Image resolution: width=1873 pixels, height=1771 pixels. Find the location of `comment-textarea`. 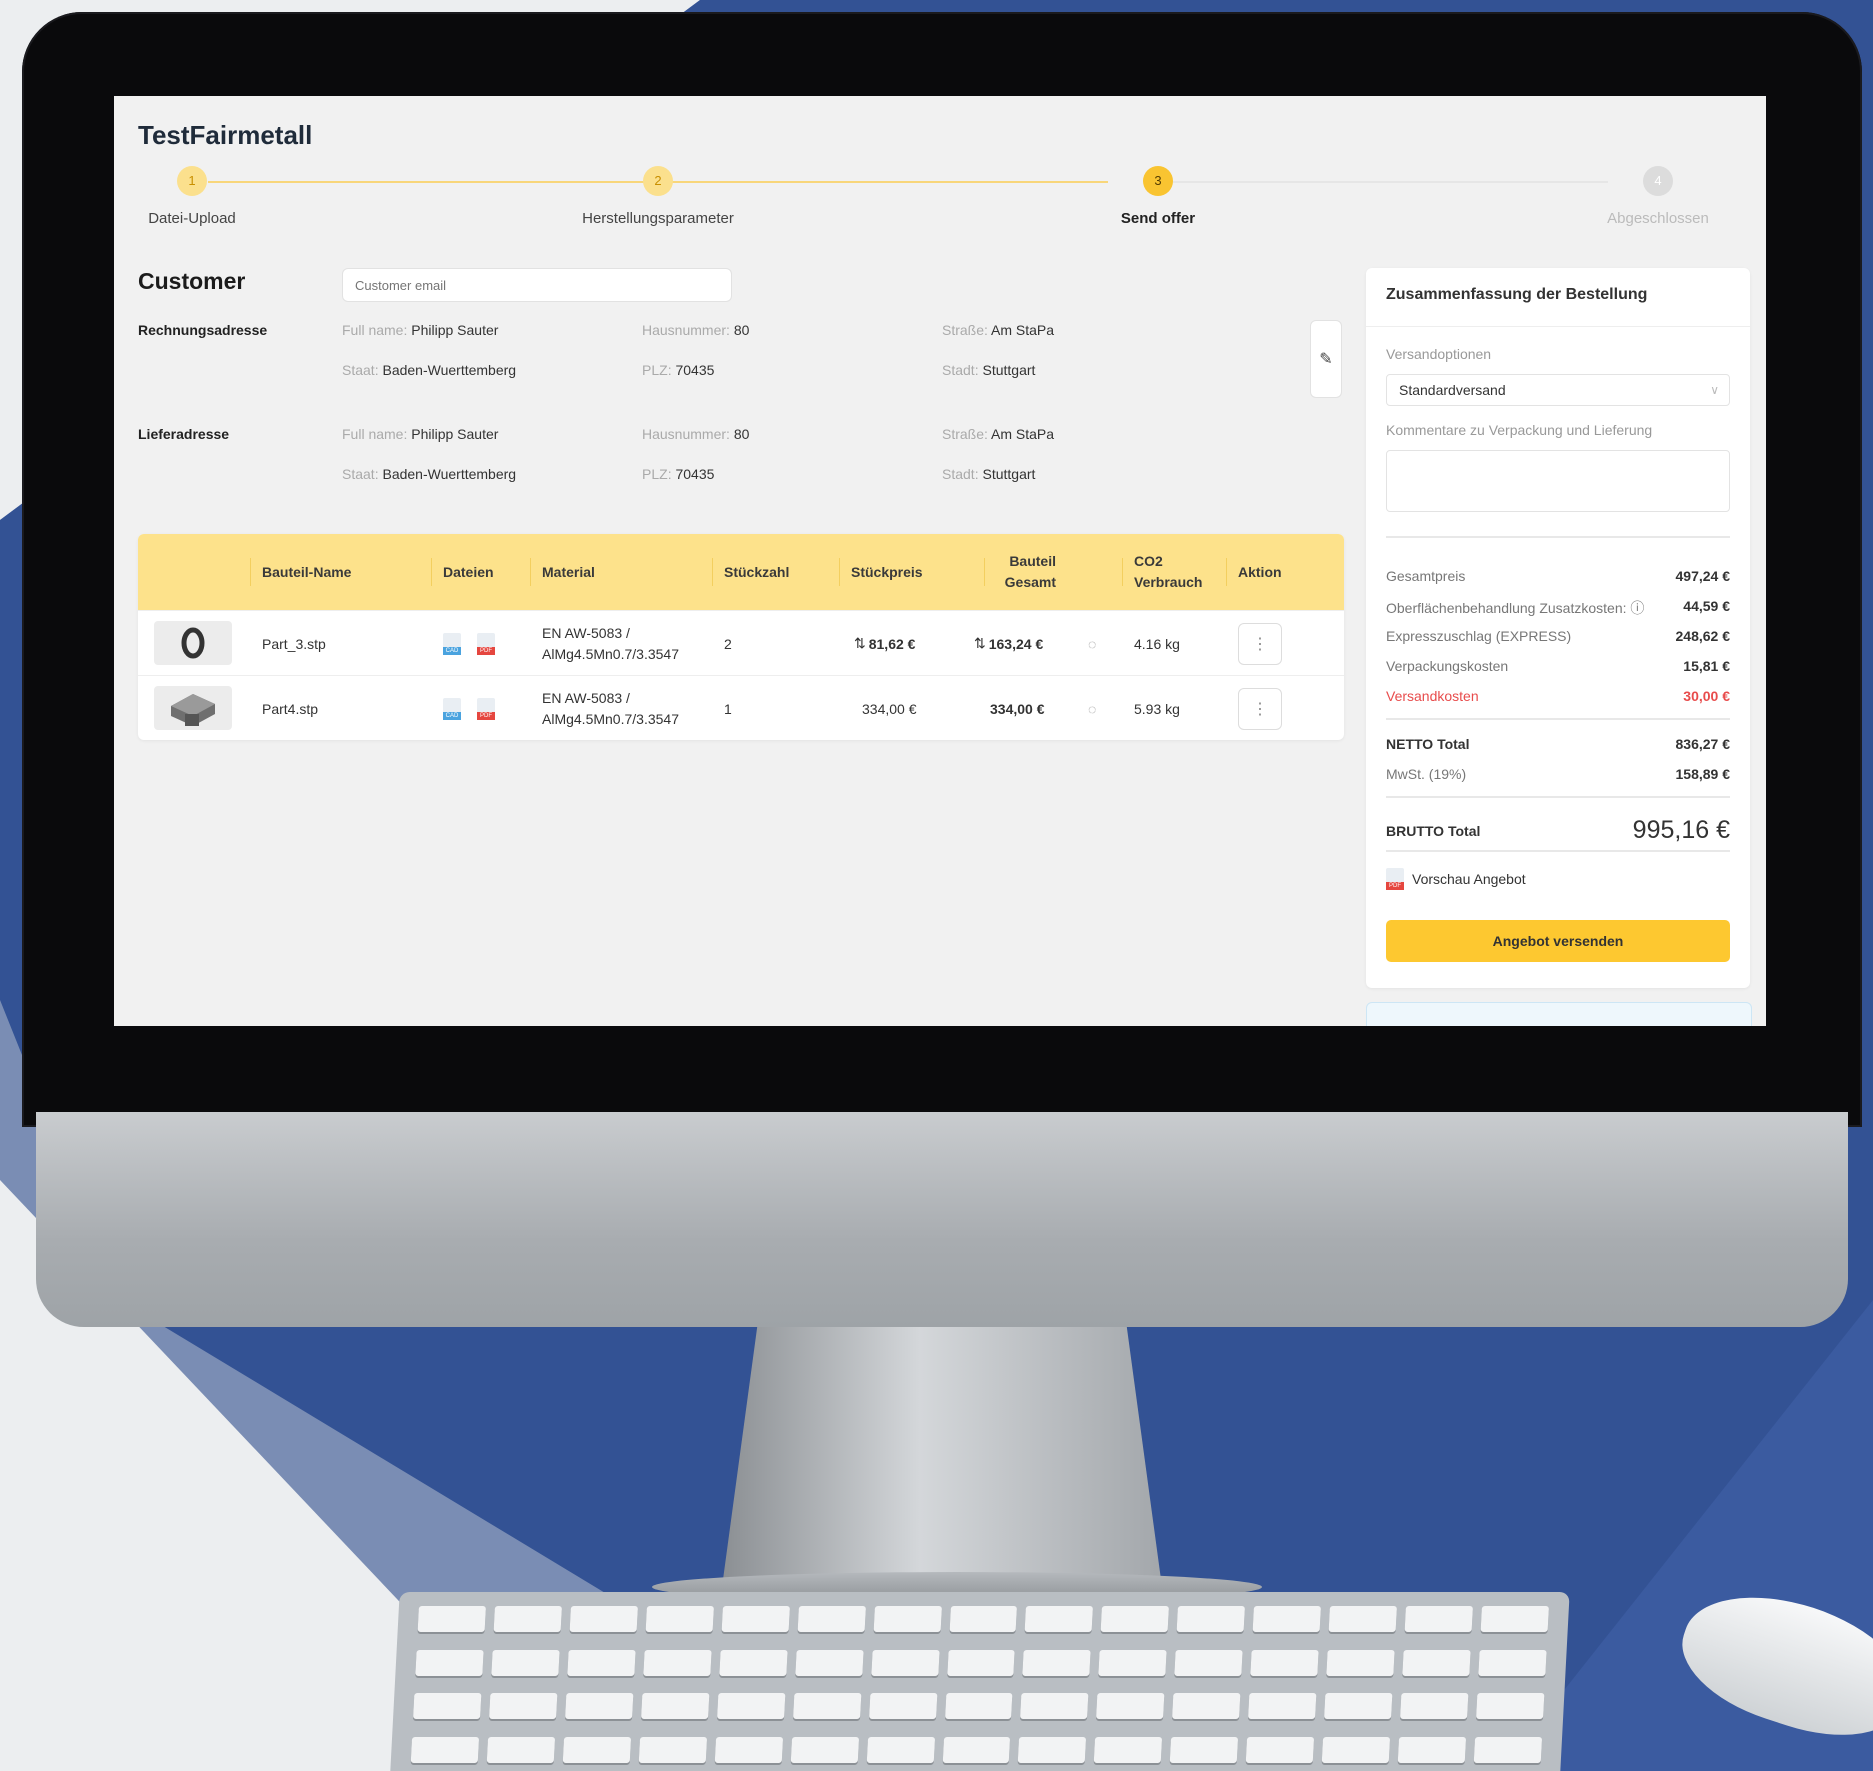

comment-textarea is located at coordinates (1558, 481).